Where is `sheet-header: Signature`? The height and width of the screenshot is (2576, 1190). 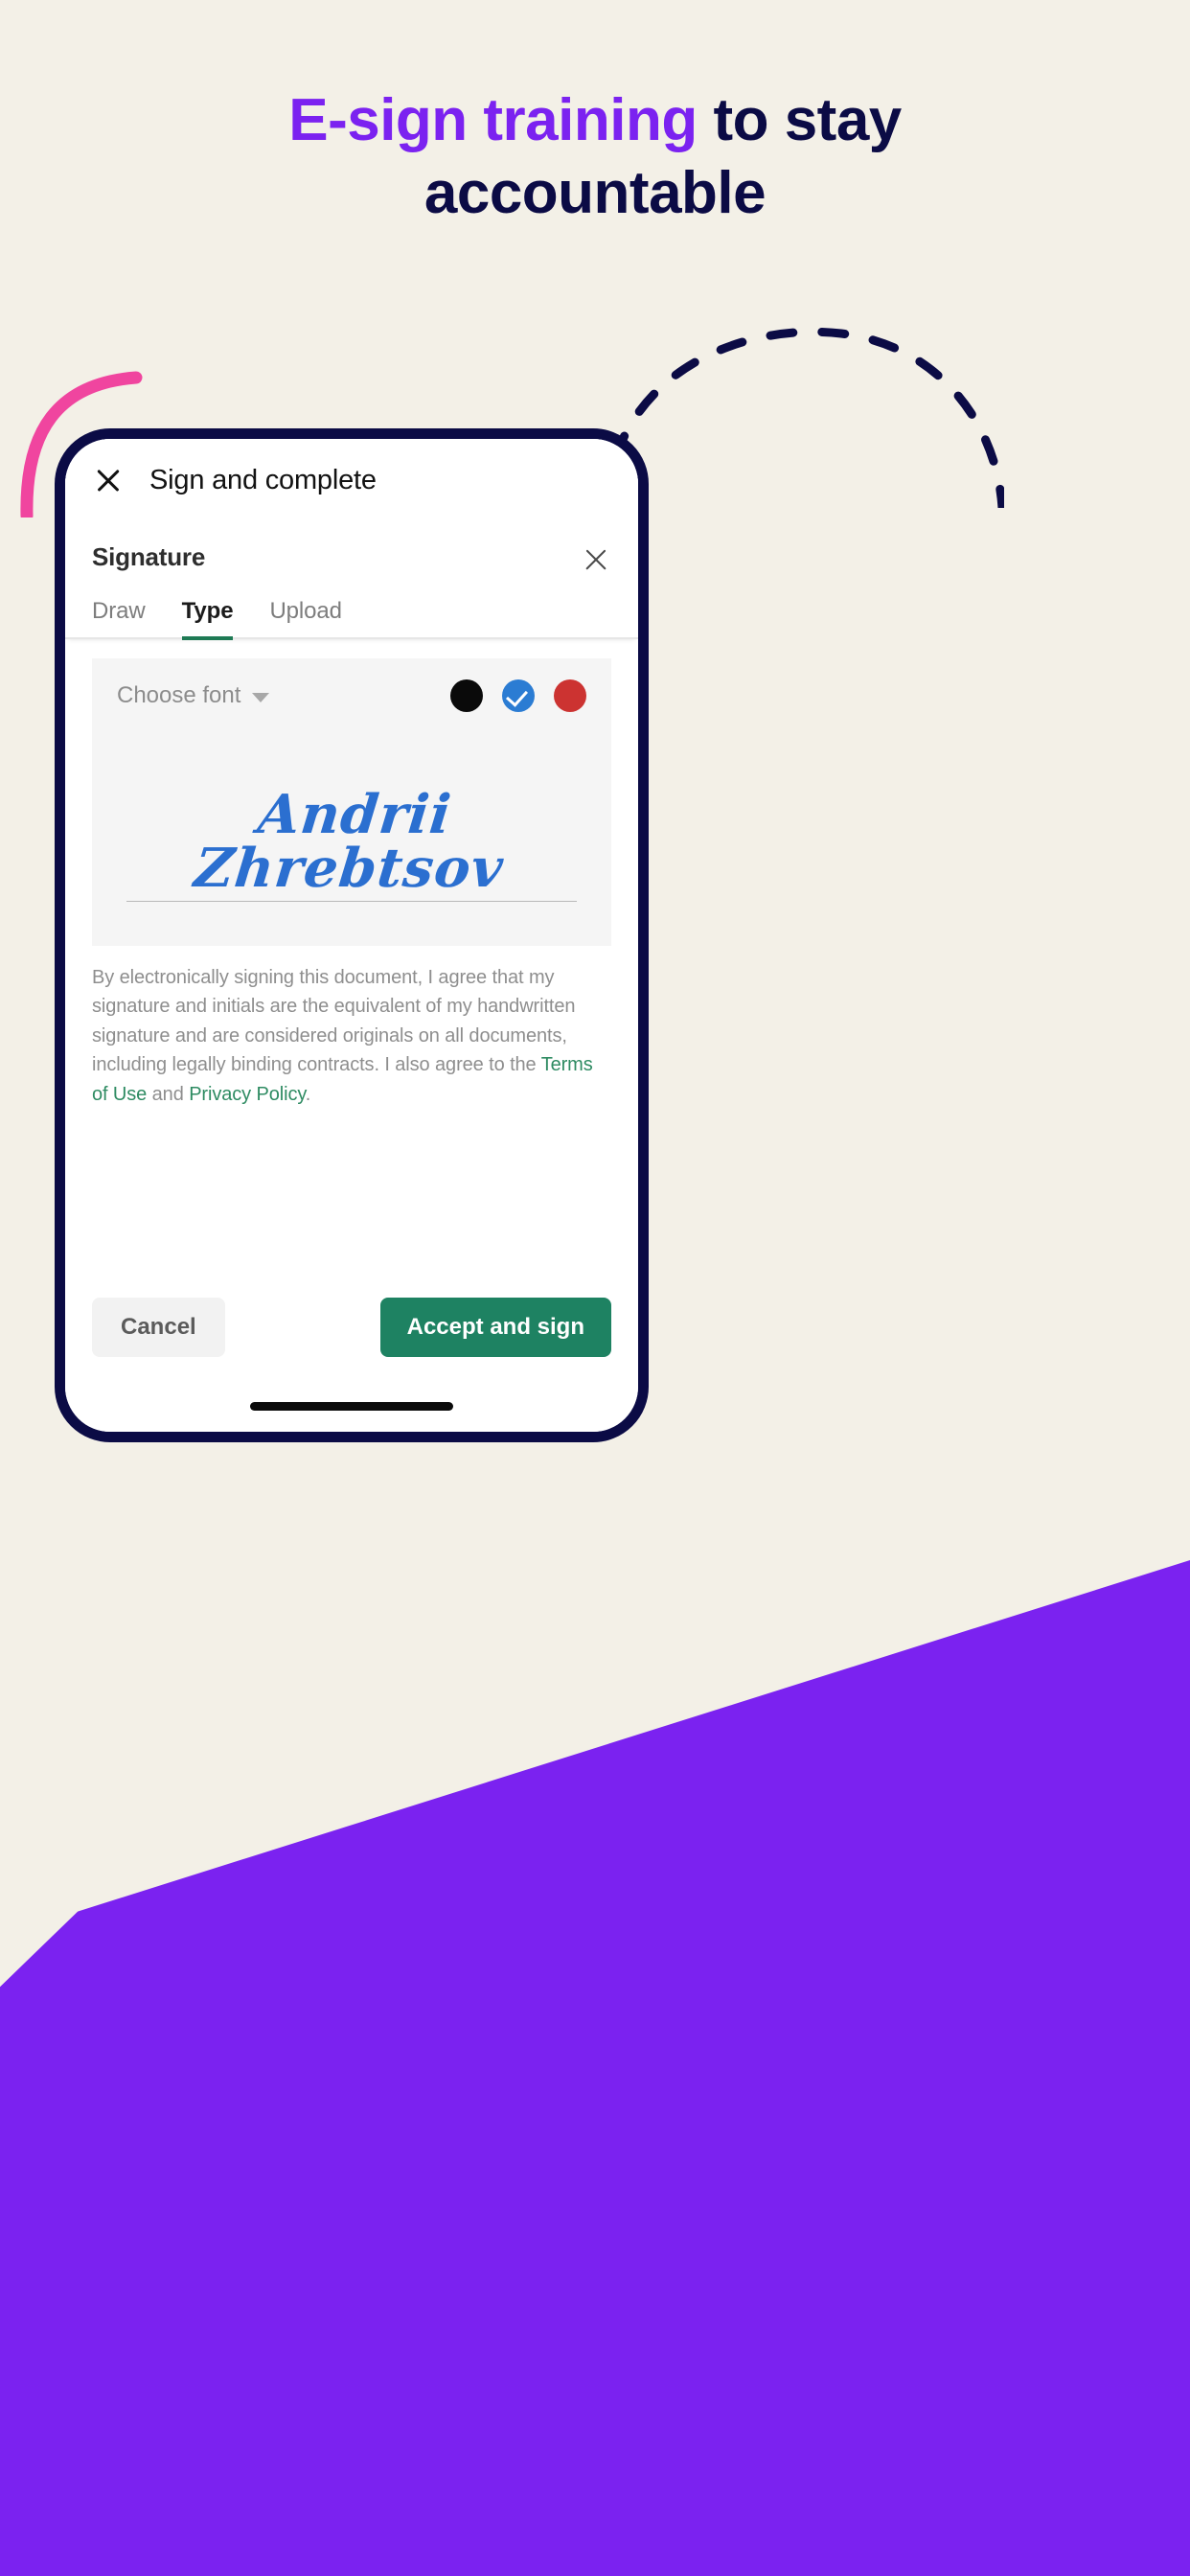
sheet-header: Signature is located at coordinates (351, 548).